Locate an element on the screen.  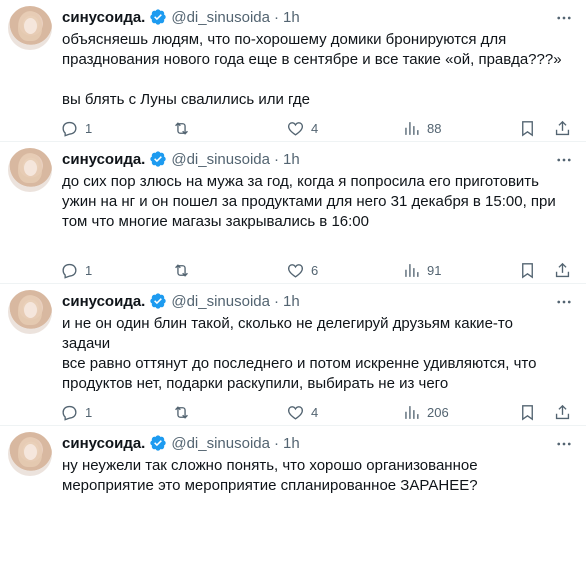
action-bar: 1 6 91 is located at coordinates (317, 270).